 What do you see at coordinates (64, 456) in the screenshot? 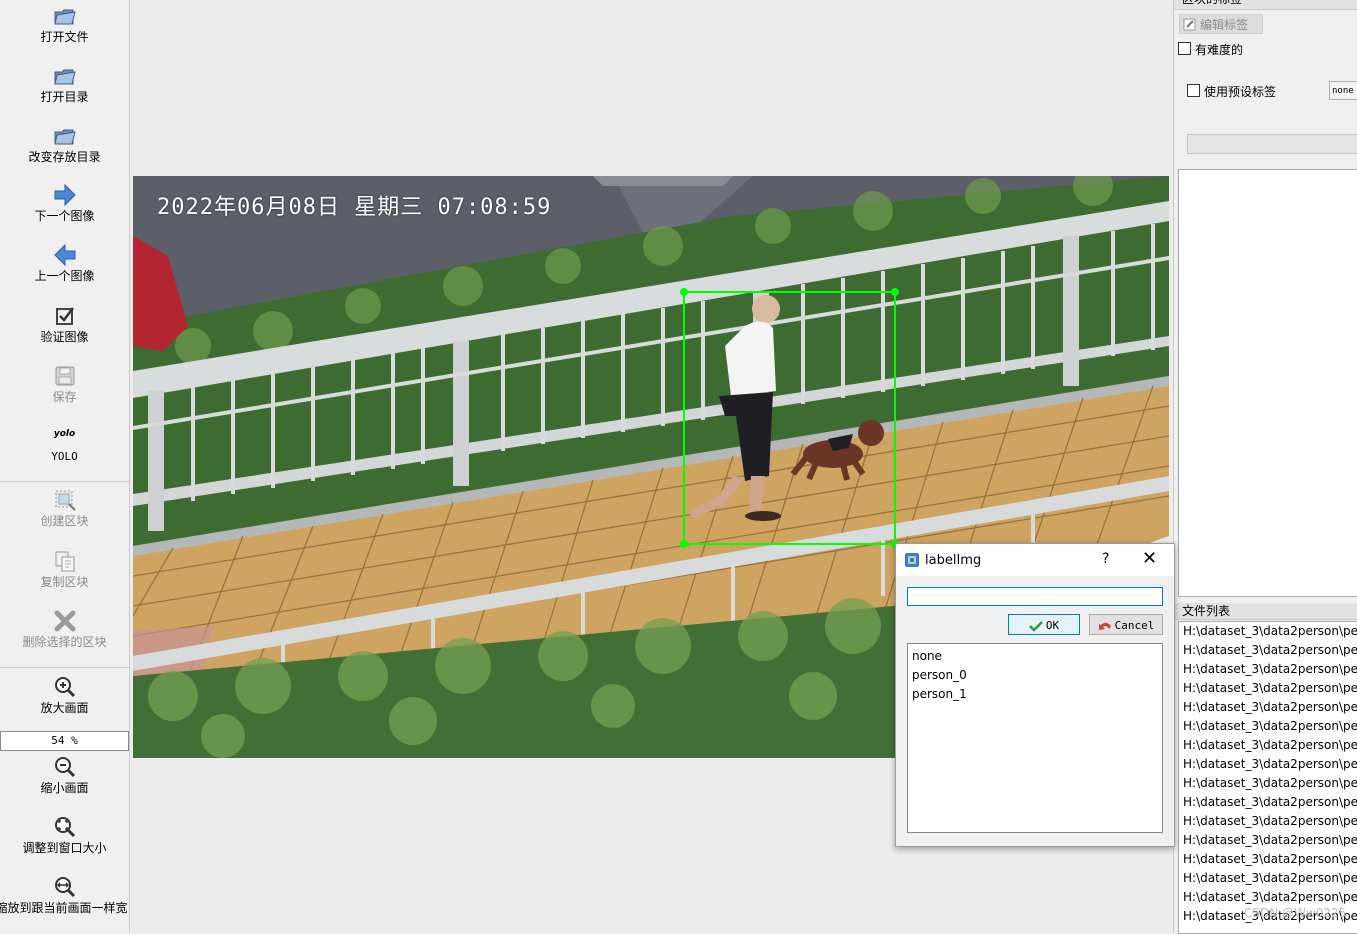
I see `yolo-format-label: YOLO` at bounding box center [64, 456].